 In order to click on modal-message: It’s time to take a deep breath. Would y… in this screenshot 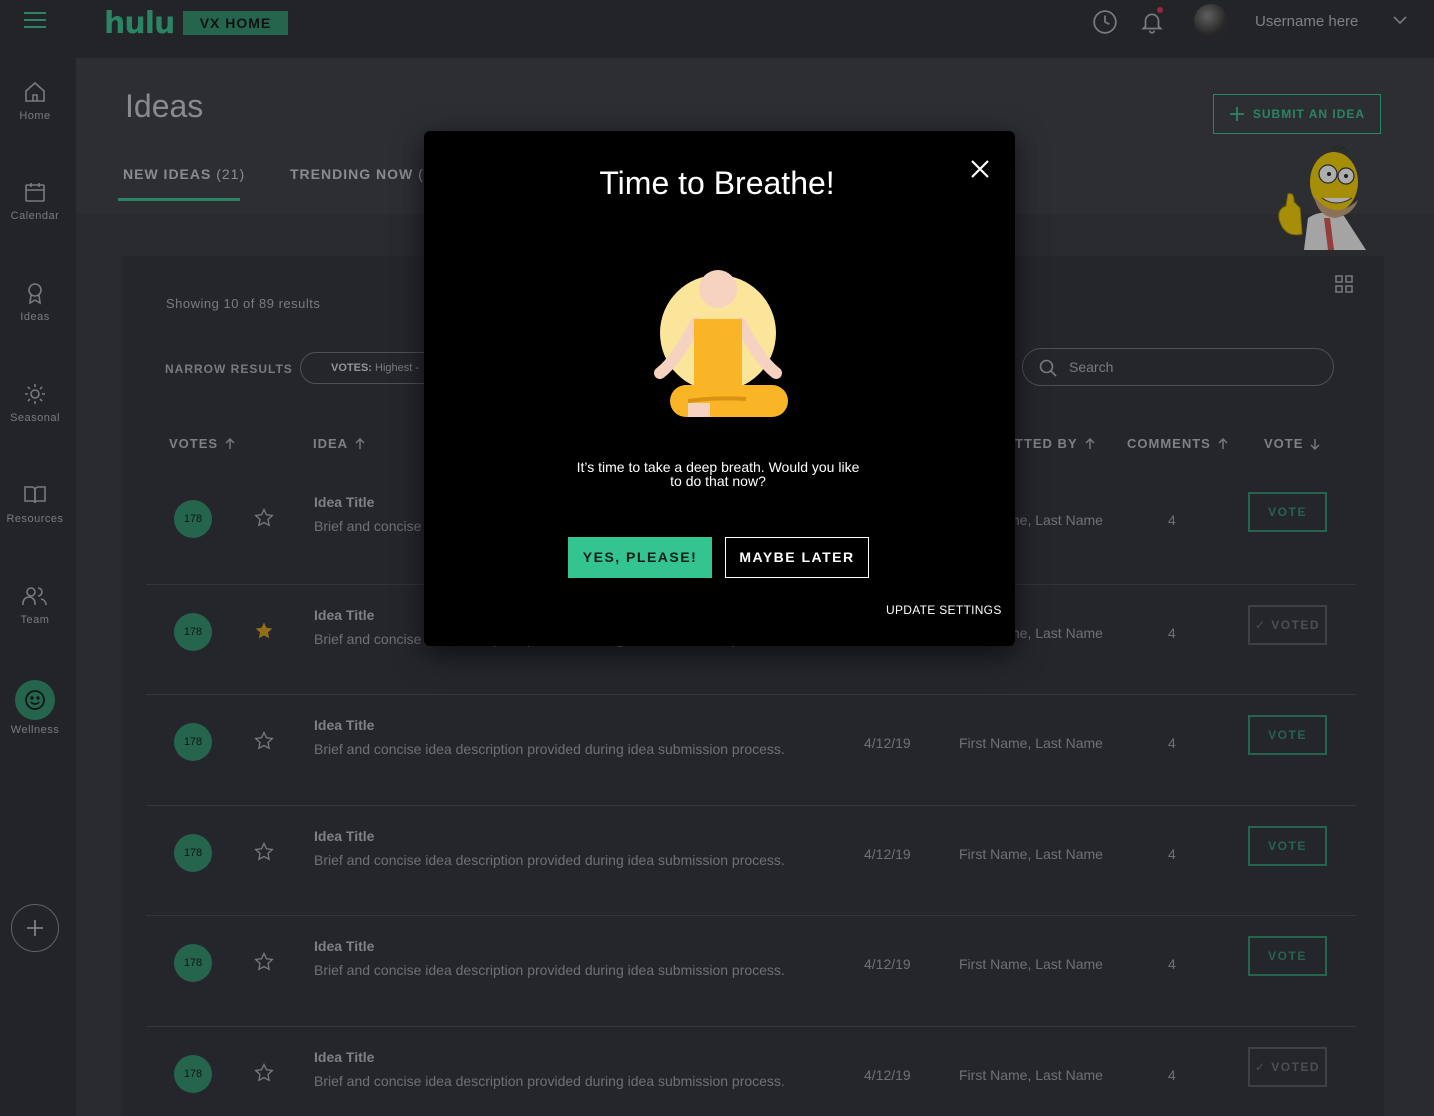, I will do `click(718, 474)`.